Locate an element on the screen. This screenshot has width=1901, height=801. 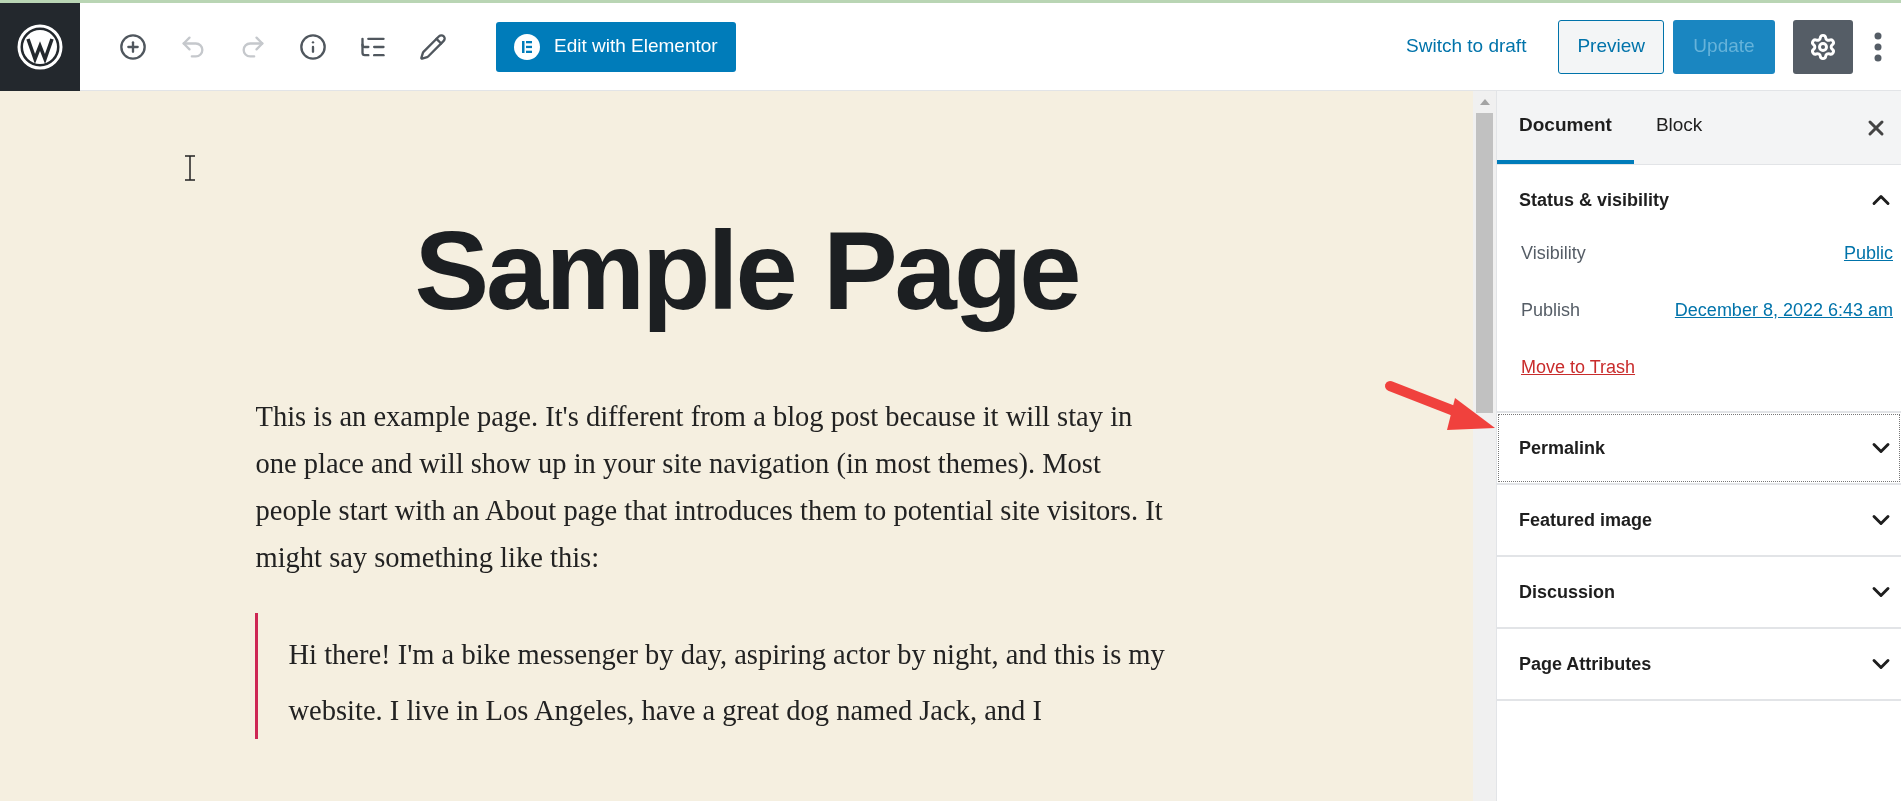
wordpress-logo is located at coordinates (40, 46).